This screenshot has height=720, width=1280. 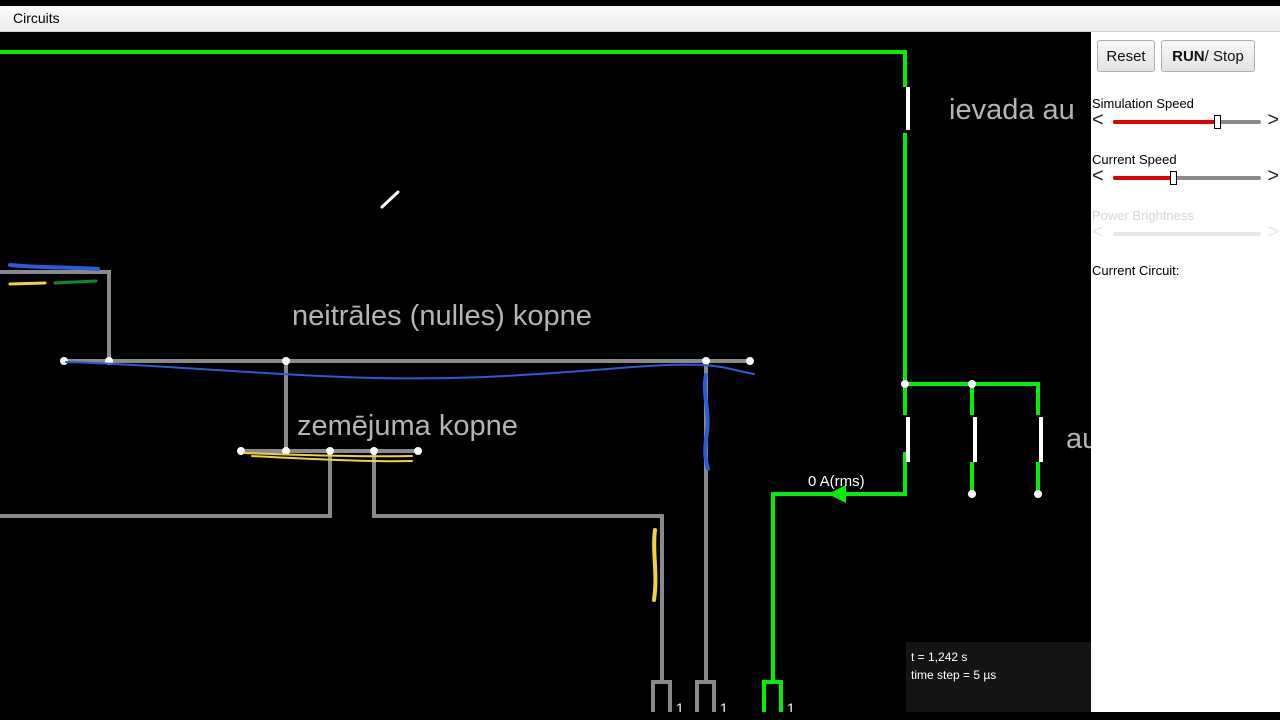 What do you see at coordinates (1136, 270) in the screenshot?
I see `current-circuit-label: Current Circuit:` at bounding box center [1136, 270].